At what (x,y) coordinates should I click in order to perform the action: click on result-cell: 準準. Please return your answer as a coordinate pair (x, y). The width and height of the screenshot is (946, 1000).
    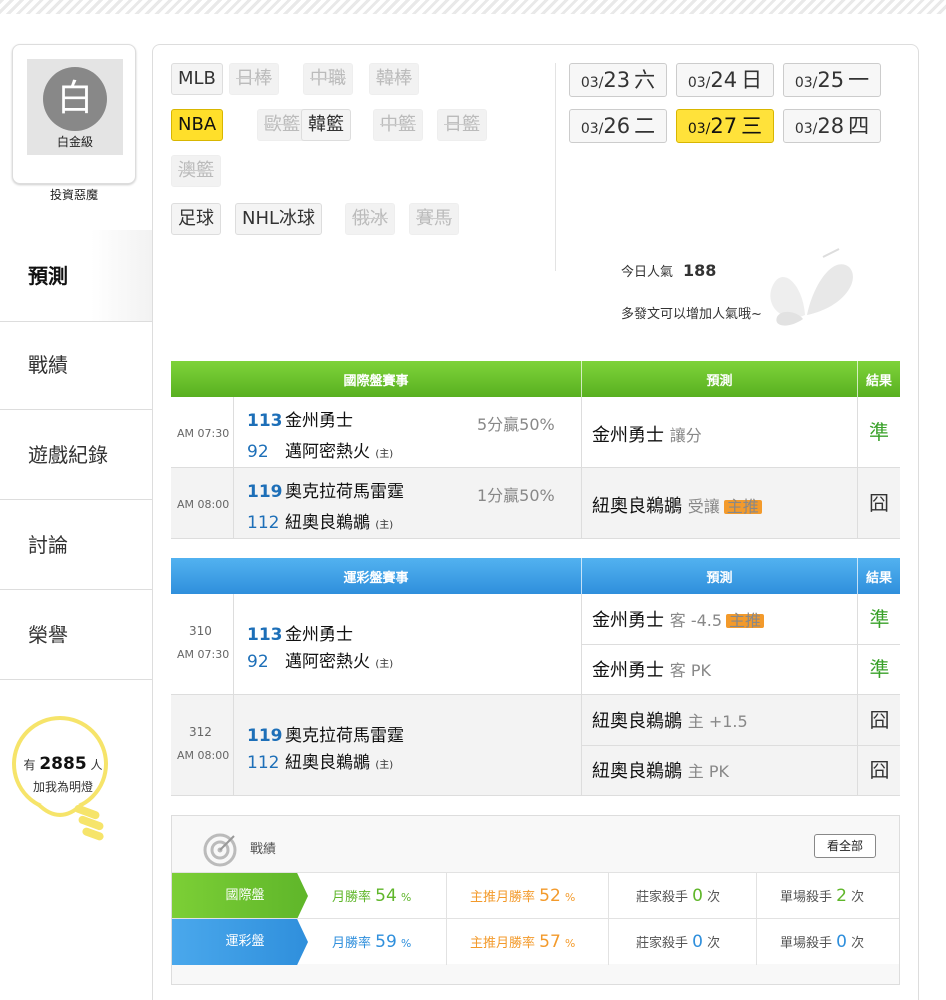
    Looking at the image, I should click on (878, 644).